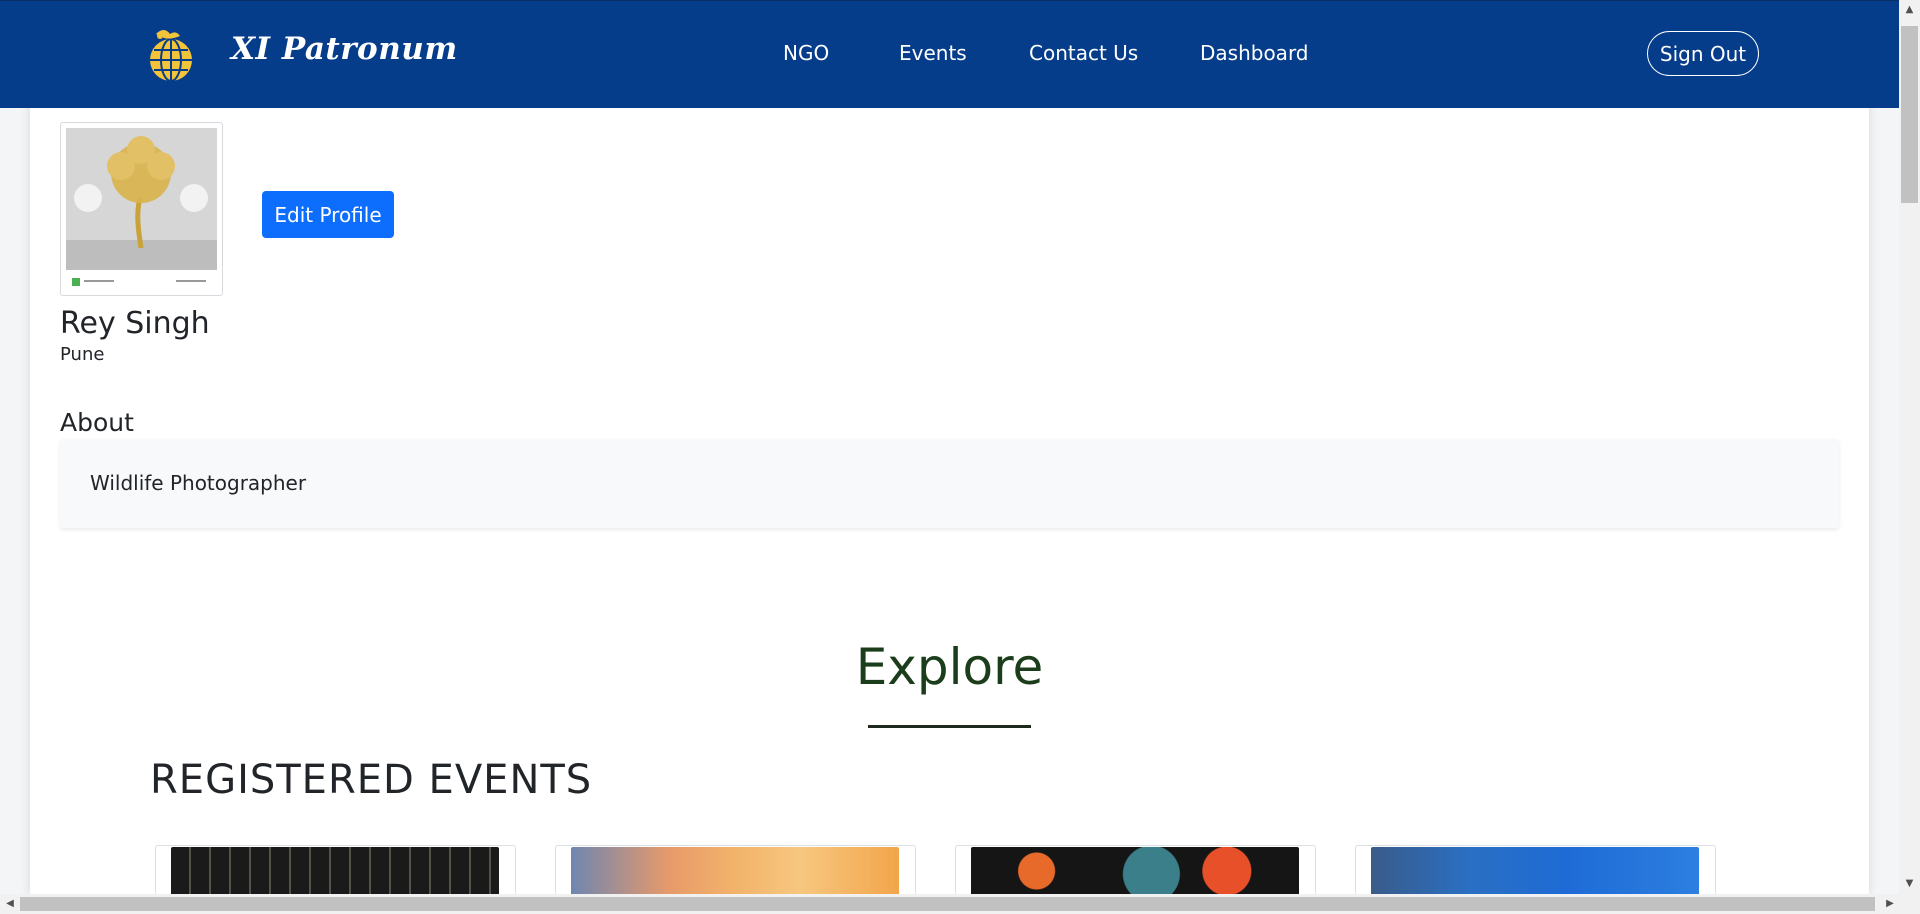  I want to click on avatar-tree-image, so click(141, 209).